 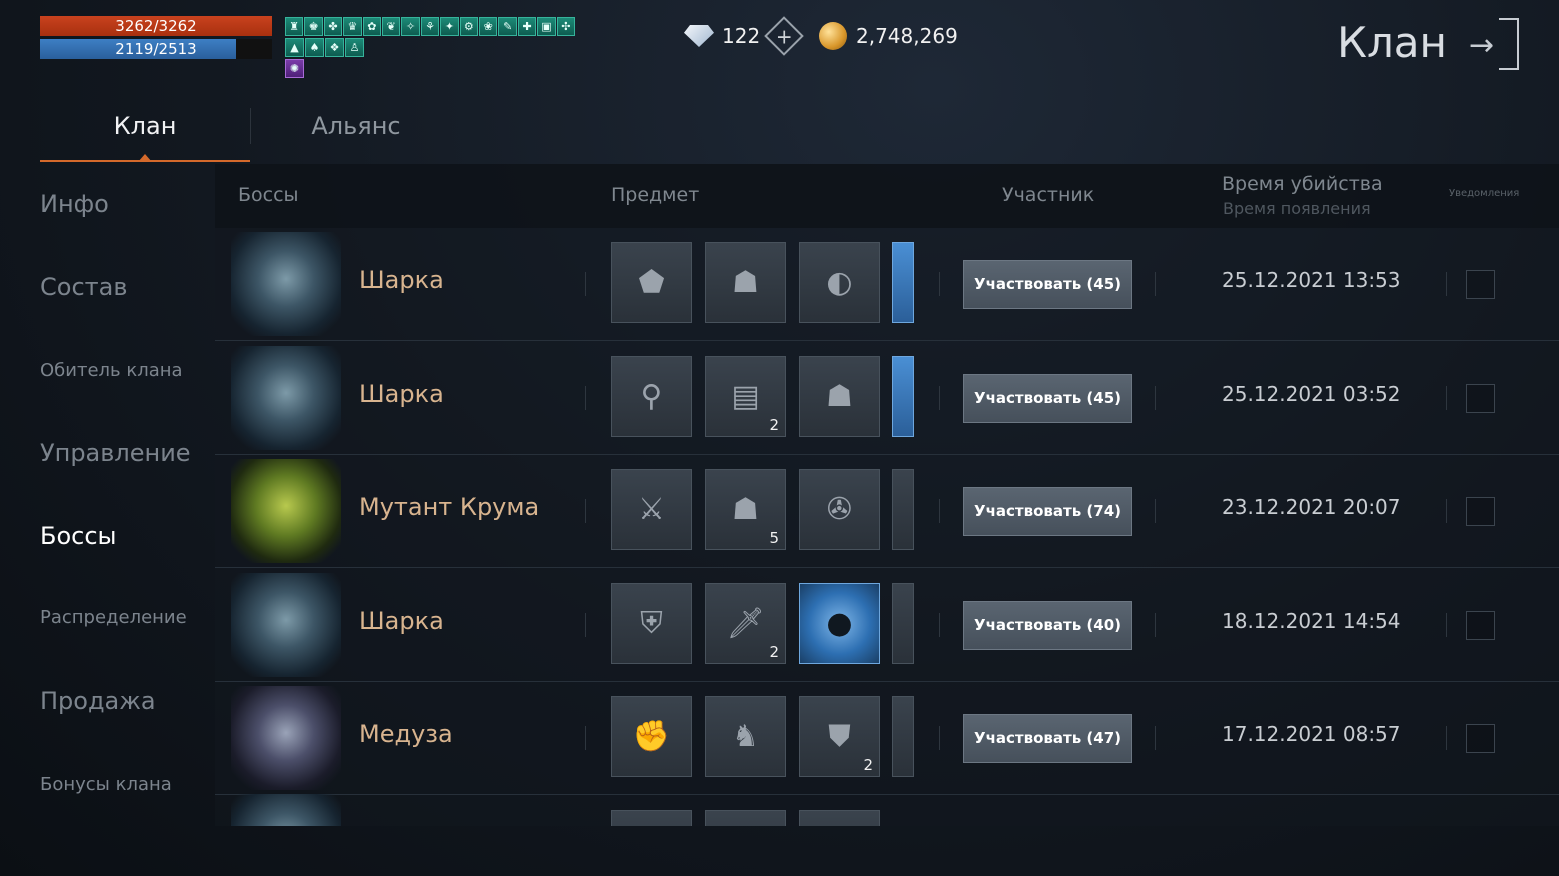 What do you see at coordinates (115, 453) in the screenshot?
I see `sidebar-item-management: Управление` at bounding box center [115, 453].